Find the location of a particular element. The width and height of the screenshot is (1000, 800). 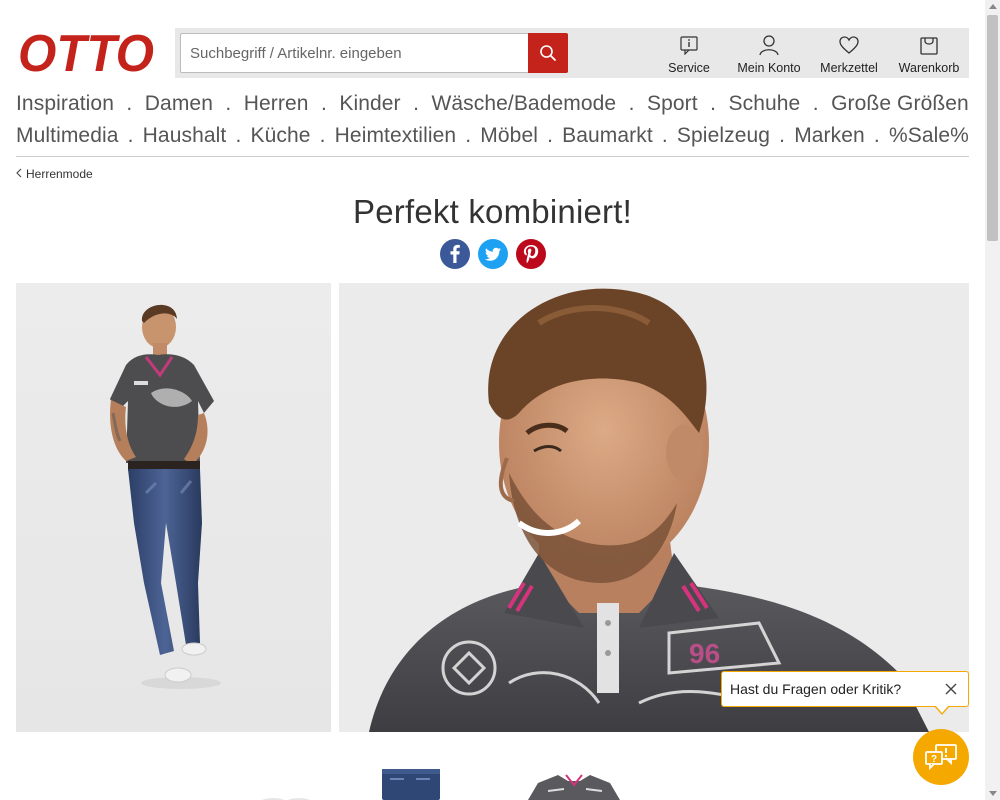

twitter-share-button is located at coordinates (493, 254).